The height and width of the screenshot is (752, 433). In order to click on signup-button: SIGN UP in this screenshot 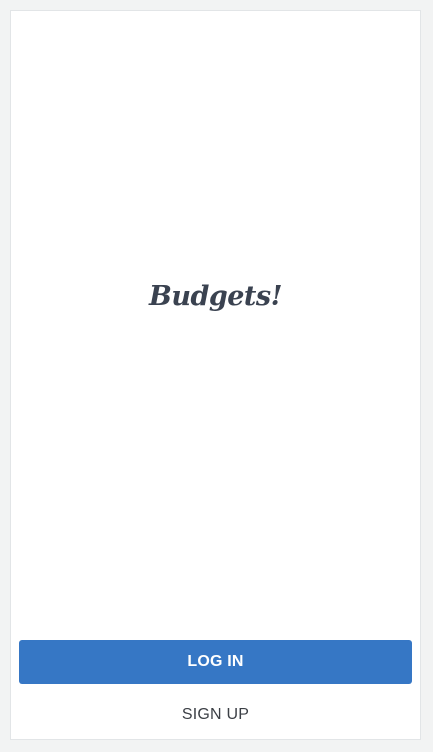, I will do `click(215, 715)`.